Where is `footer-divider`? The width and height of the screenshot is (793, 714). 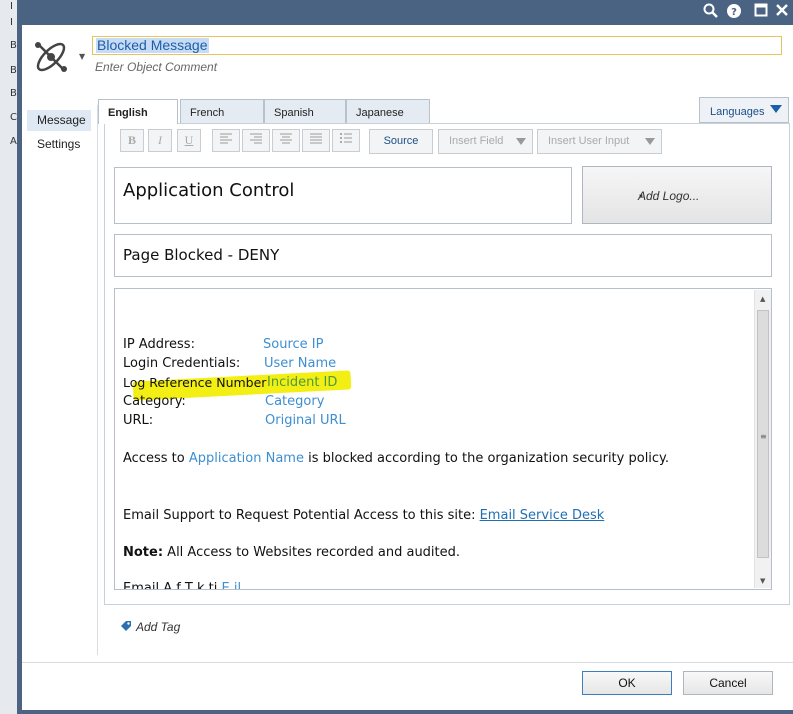 footer-divider is located at coordinates (407, 662).